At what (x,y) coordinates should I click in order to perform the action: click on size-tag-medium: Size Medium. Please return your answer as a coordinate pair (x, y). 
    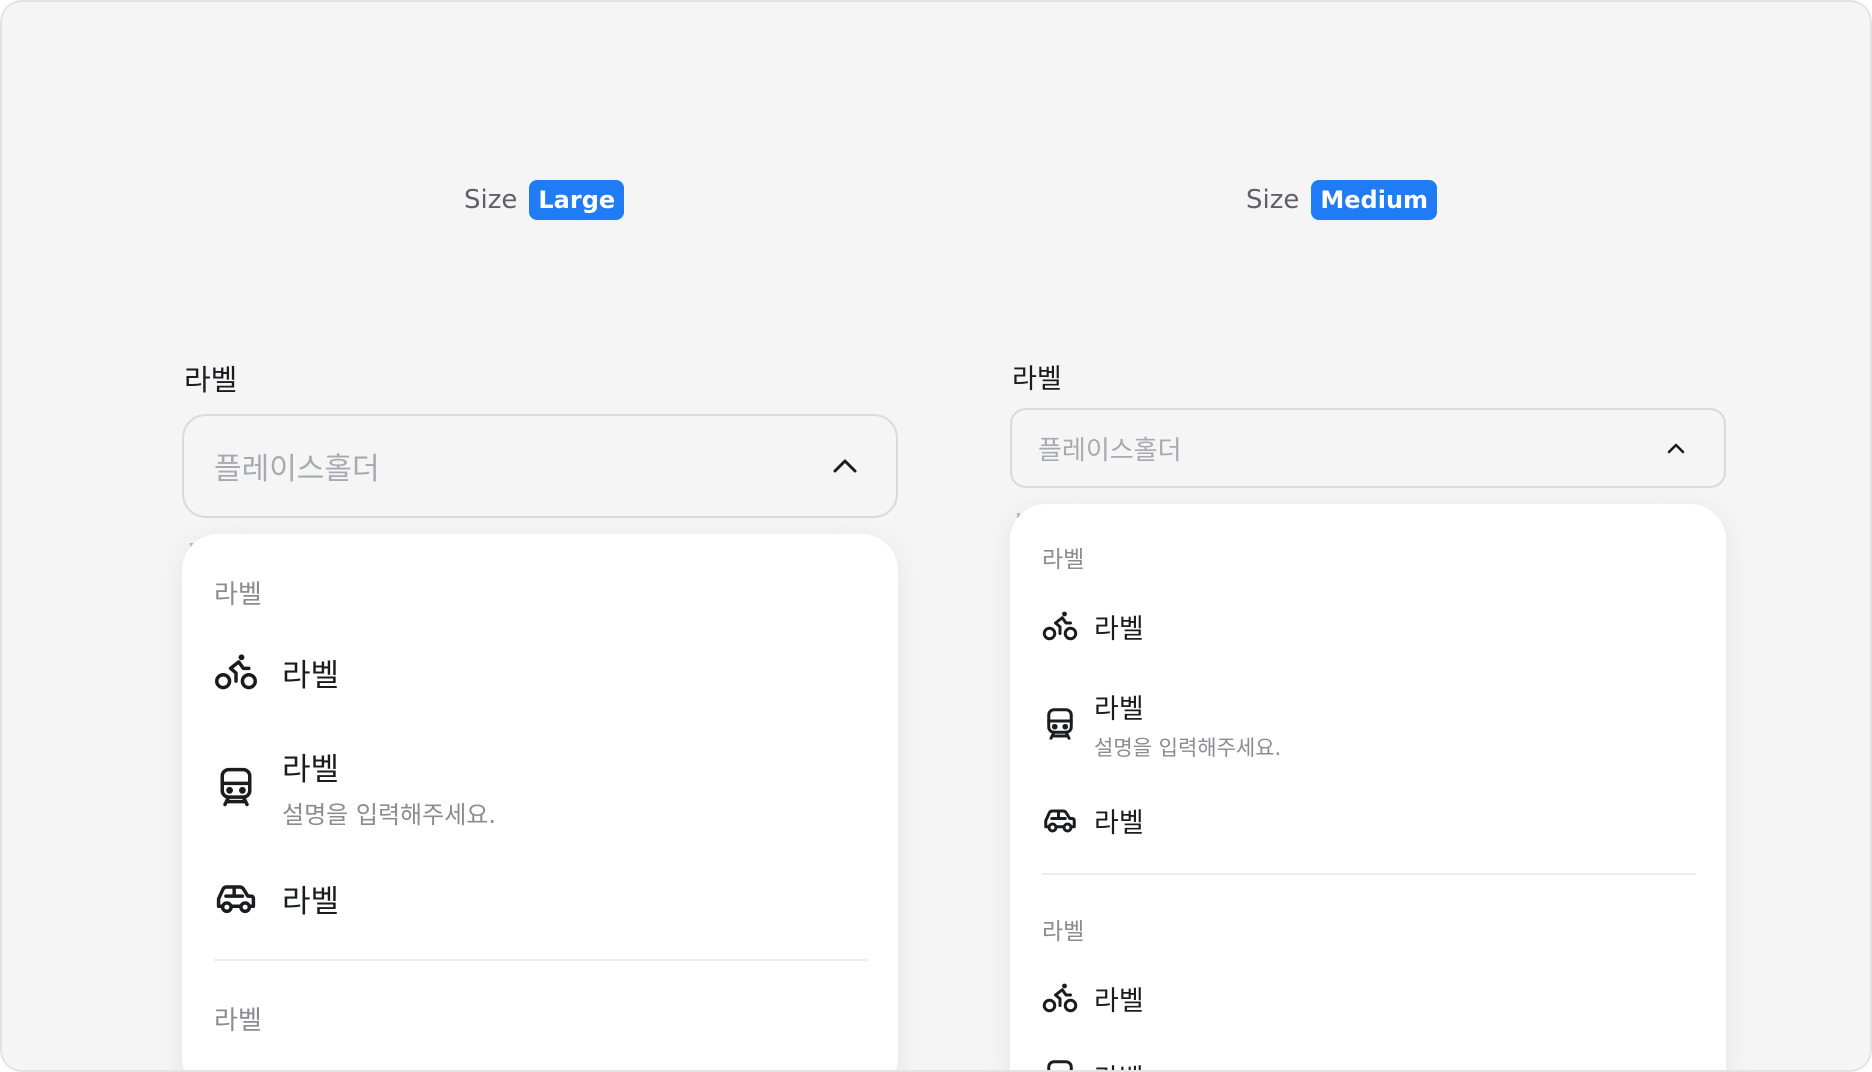
    Looking at the image, I should click on (1342, 200).